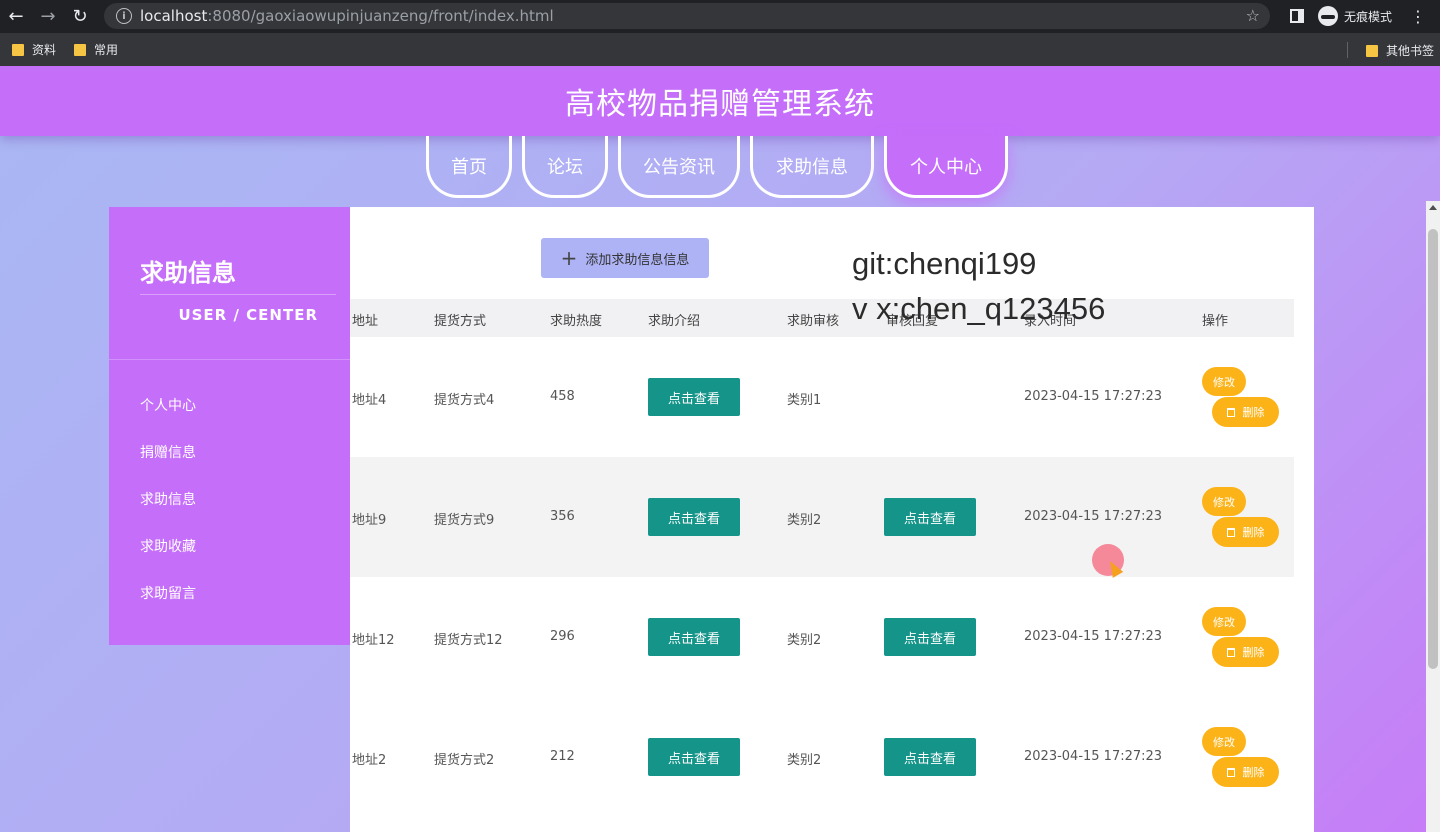 The width and height of the screenshot is (1440, 832). Describe the element at coordinates (679, 167) in the screenshot. I see `nav-tab-news: 公告资讯` at that location.